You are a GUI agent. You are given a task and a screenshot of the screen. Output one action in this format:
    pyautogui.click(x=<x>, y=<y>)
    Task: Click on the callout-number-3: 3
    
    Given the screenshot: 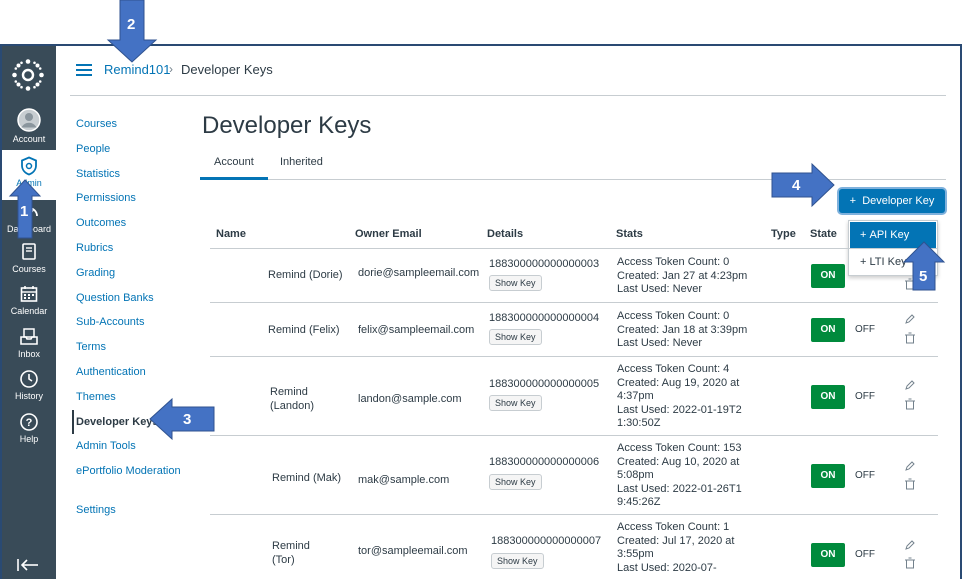 What is the action you would take?
    pyautogui.click(x=187, y=419)
    